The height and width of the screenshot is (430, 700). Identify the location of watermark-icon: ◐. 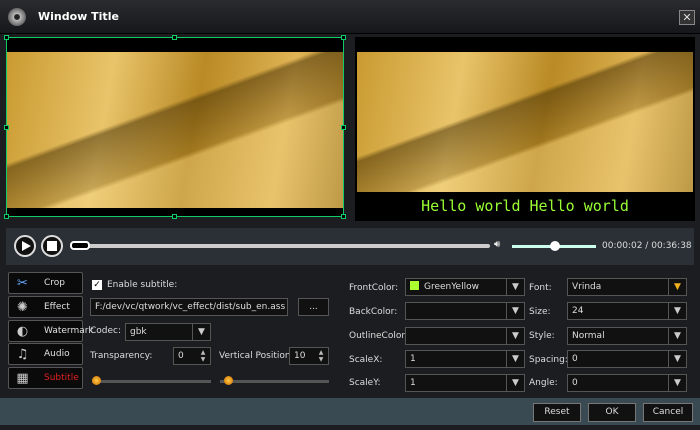
(22, 331).